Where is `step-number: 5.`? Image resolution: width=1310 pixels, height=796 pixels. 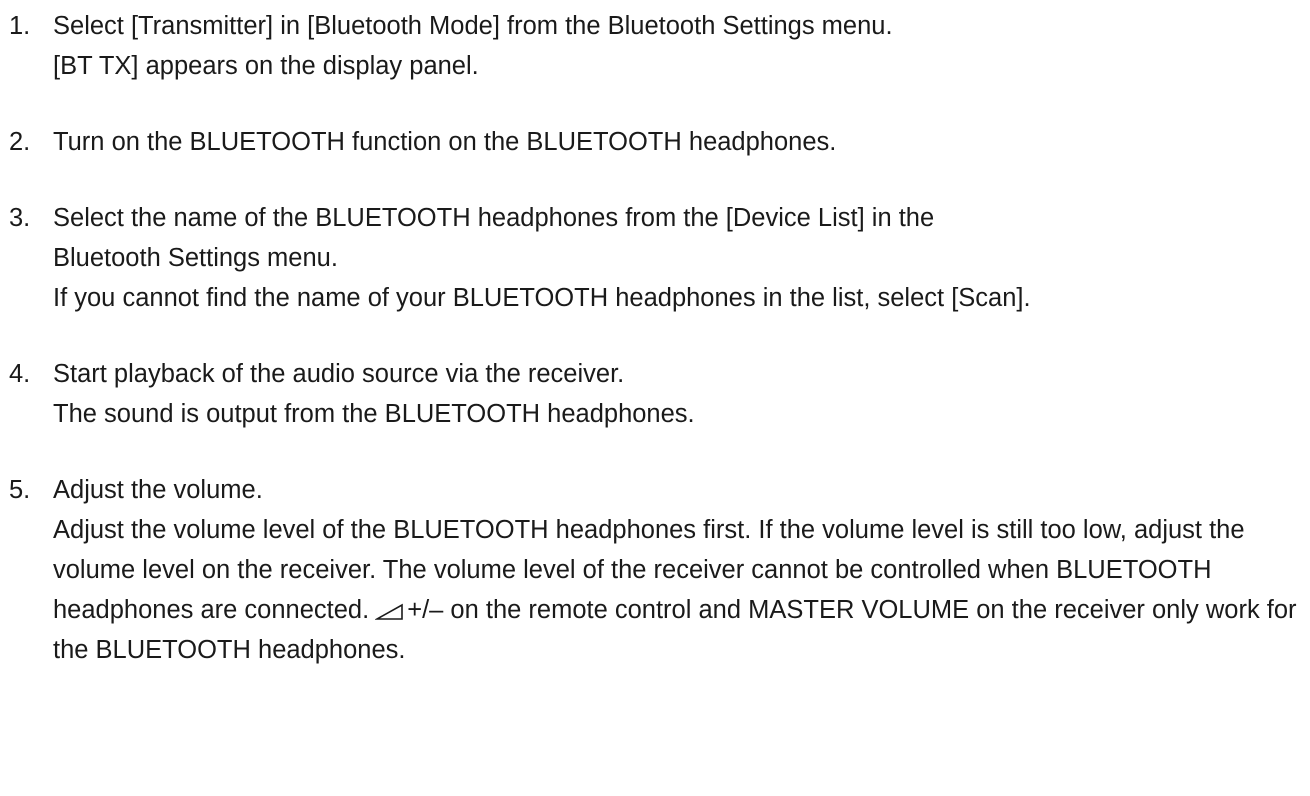 step-number: 5. is located at coordinates (20, 490).